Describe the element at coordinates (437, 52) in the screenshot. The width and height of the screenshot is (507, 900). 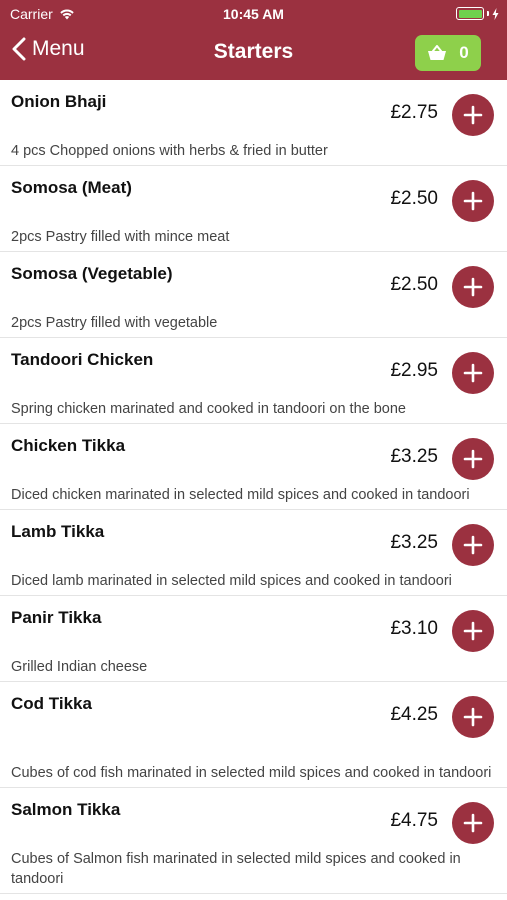
I see `basket-icon` at that location.